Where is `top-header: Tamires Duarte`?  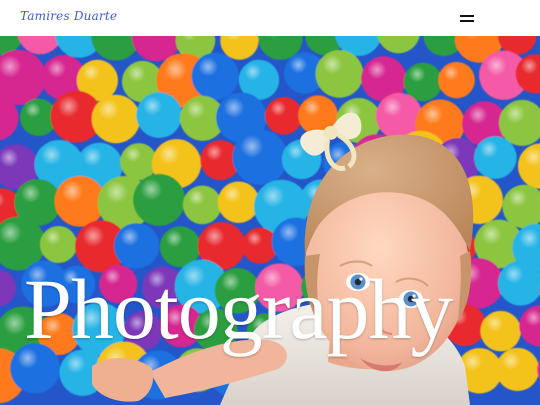
top-header: Tamires Duarte is located at coordinates (270, 18).